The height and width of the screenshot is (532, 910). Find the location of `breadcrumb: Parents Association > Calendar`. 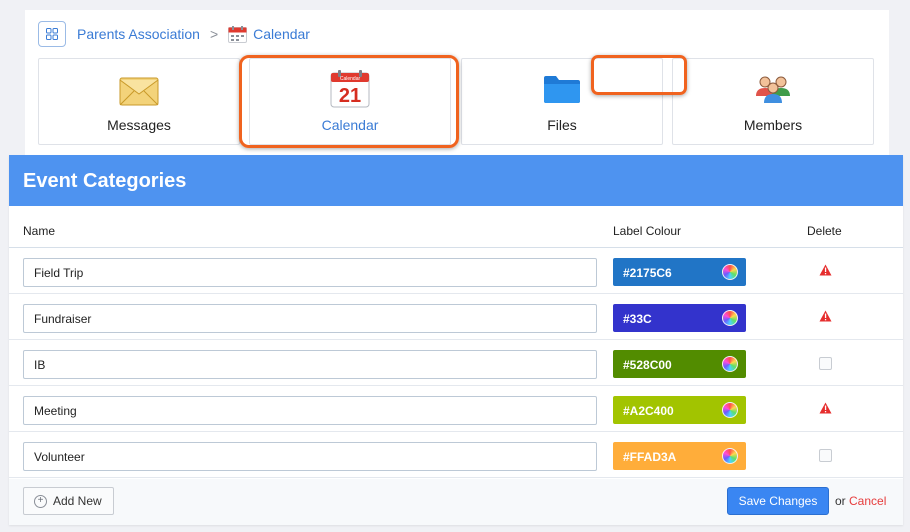

breadcrumb: Parents Association > Calendar is located at coordinates (174, 34).